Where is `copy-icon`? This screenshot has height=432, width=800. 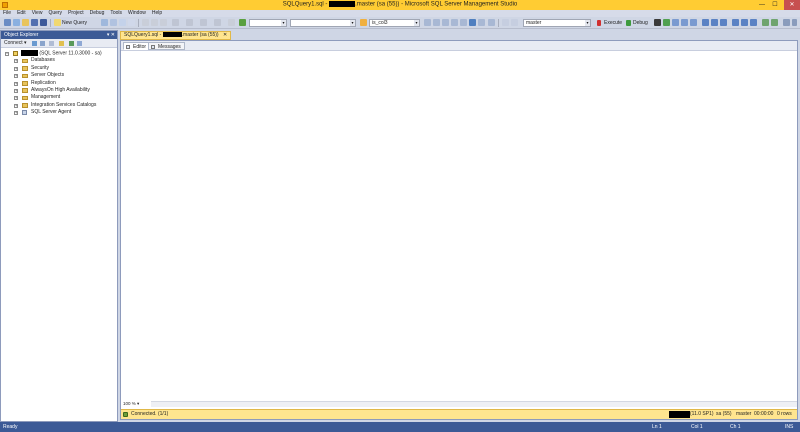
copy-icon is located at coordinates (154, 22).